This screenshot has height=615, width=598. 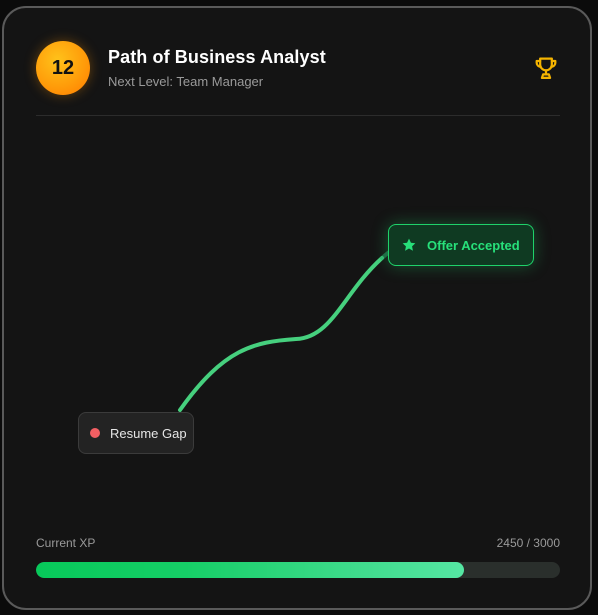 What do you see at coordinates (281, 334) in the screenshot?
I see `path-line` at bounding box center [281, 334].